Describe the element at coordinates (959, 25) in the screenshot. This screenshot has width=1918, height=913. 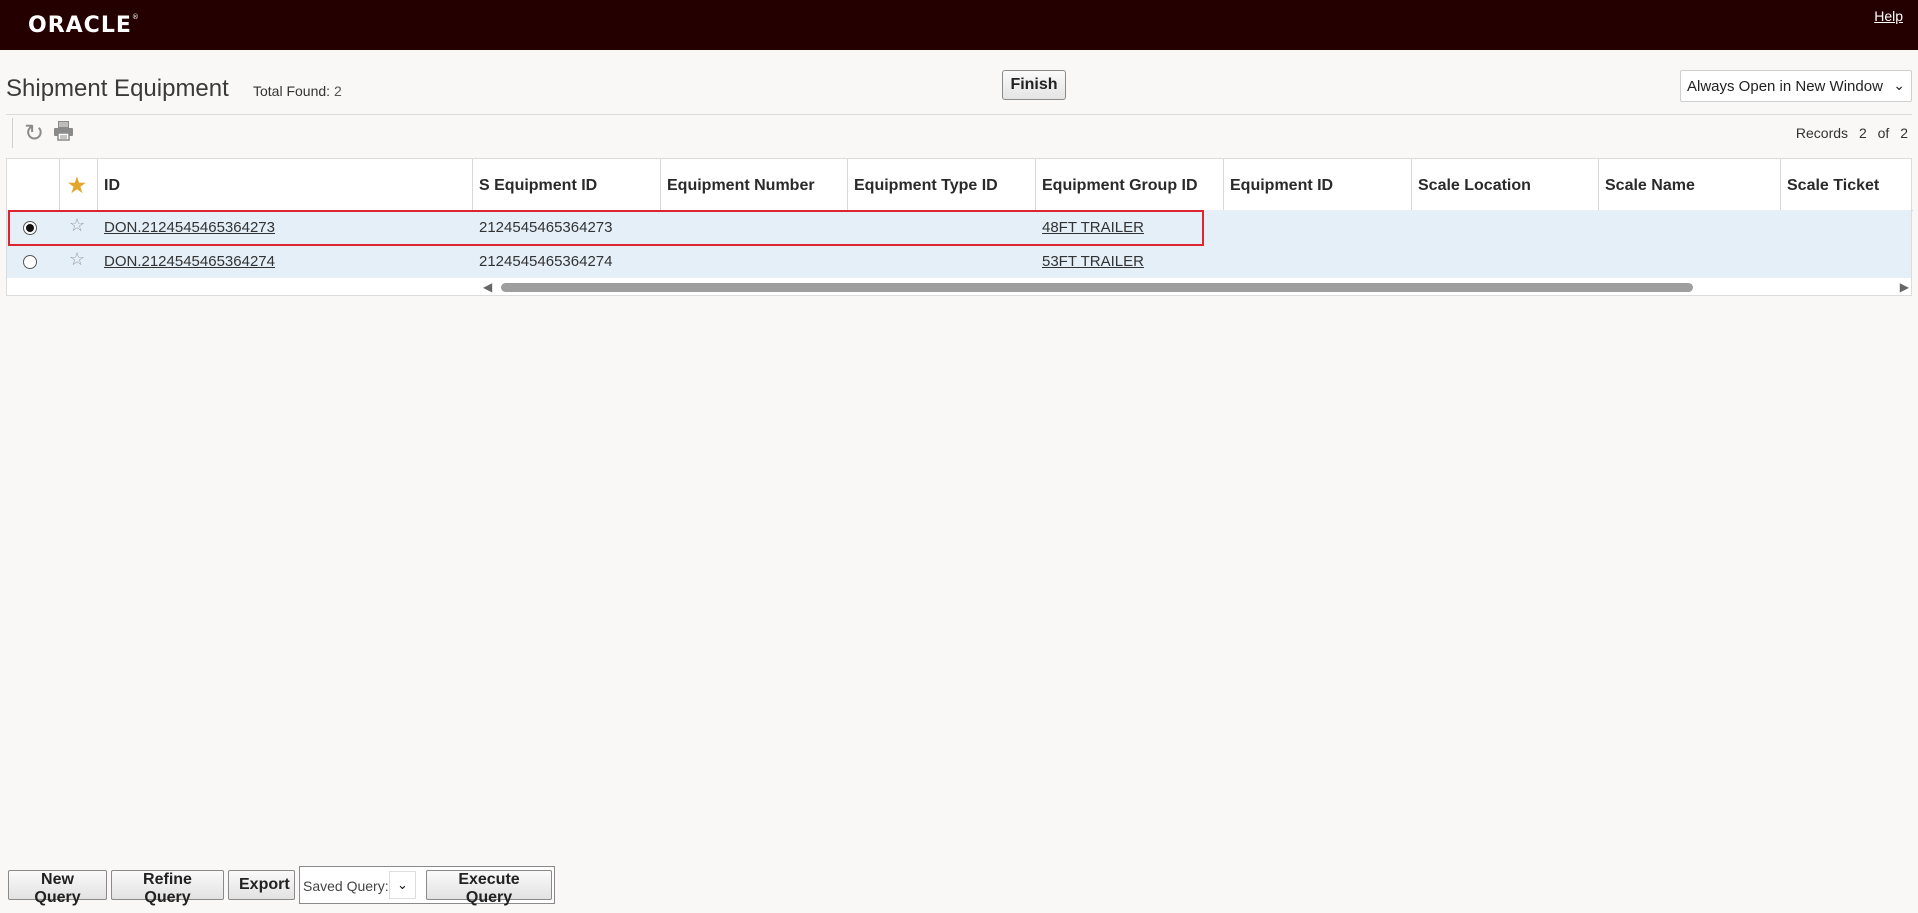
I see `top-bar: ORACLE® Help` at that location.